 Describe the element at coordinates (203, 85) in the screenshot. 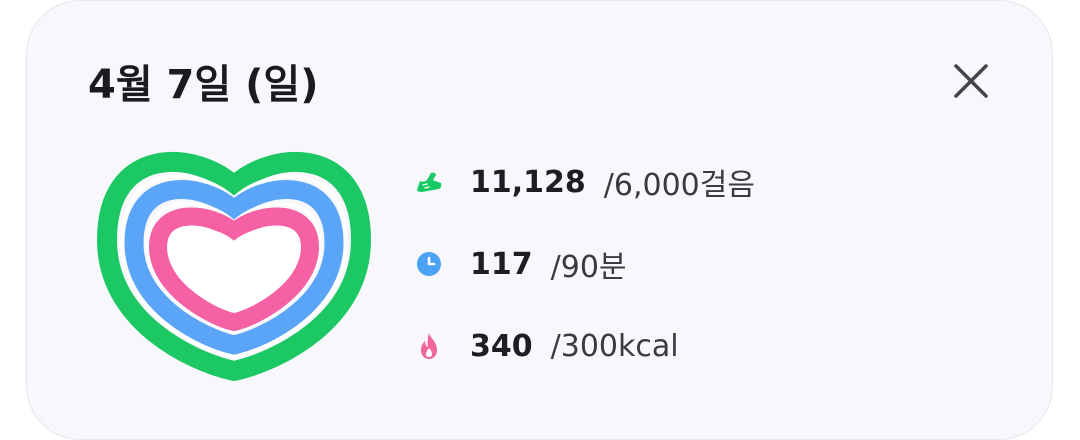

I see `date-title: 4월 7일 (일)` at that location.